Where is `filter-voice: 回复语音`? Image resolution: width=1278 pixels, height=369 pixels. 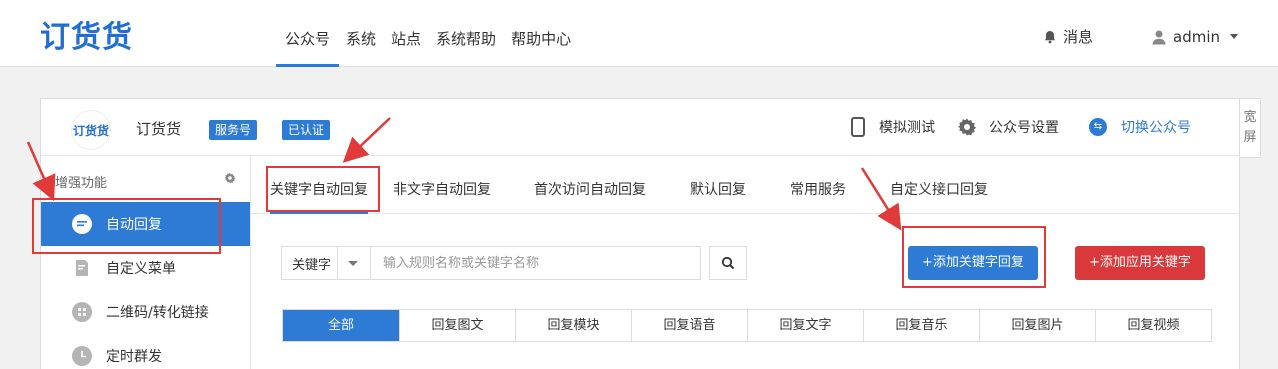
filter-voice: 回复语音 is located at coordinates (689, 325).